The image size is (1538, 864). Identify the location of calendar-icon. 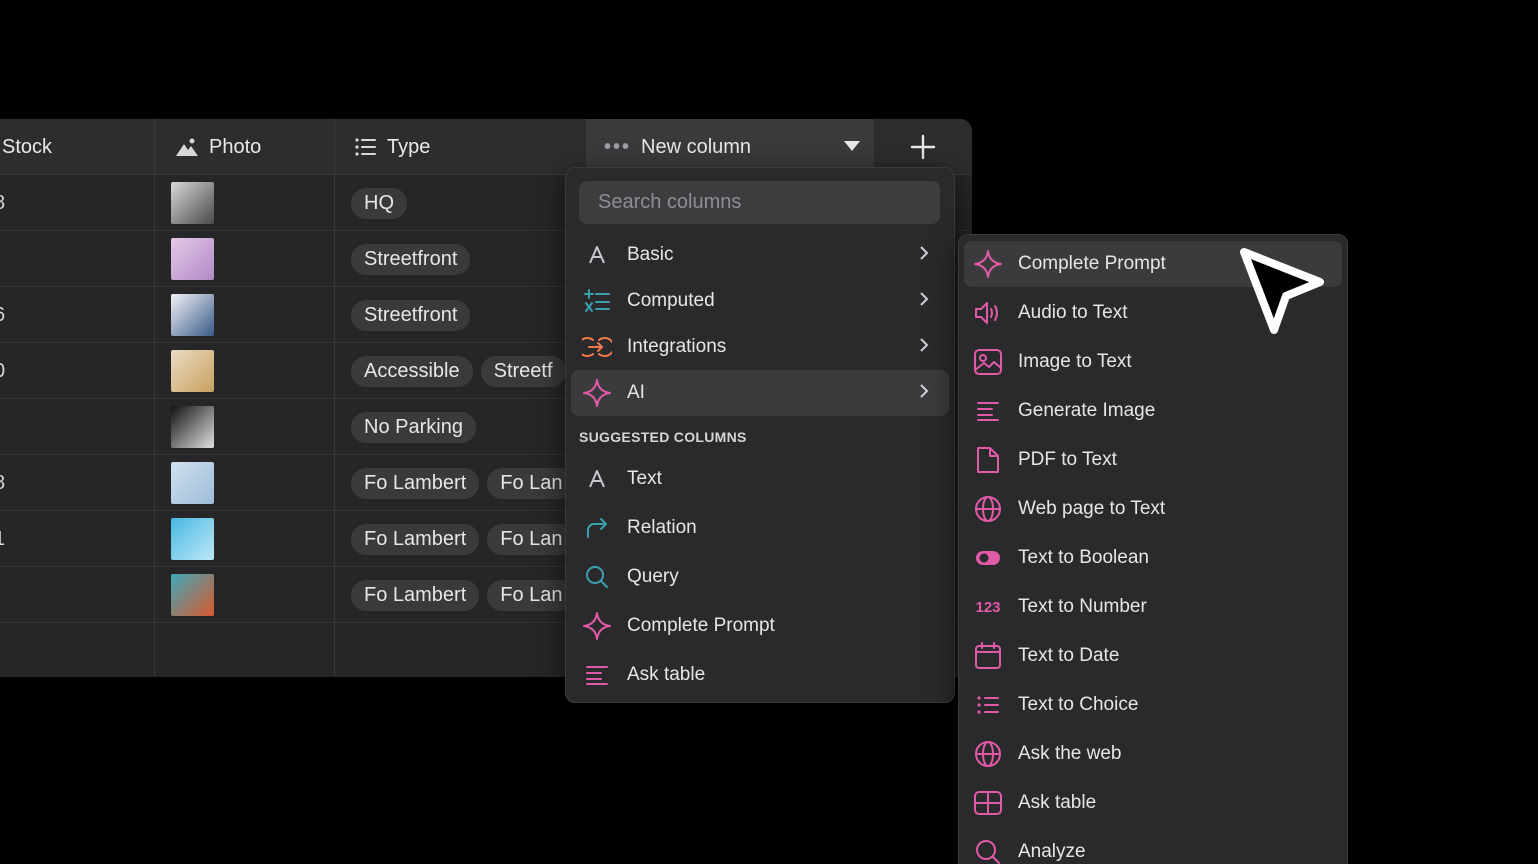
(988, 656).